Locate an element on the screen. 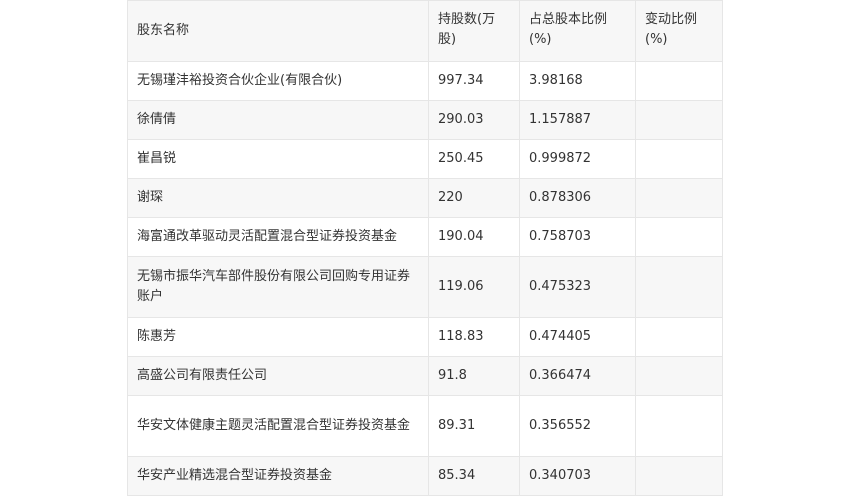 The width and height of the screenshot is (850, 496). cell-share-ratio: 0.356552 is located at coordinates (577, 426).